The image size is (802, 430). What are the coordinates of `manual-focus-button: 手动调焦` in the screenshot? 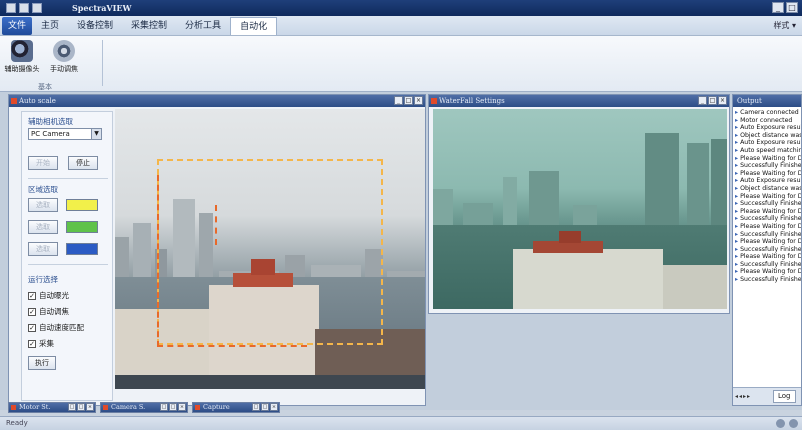 It's located at (64, 57).